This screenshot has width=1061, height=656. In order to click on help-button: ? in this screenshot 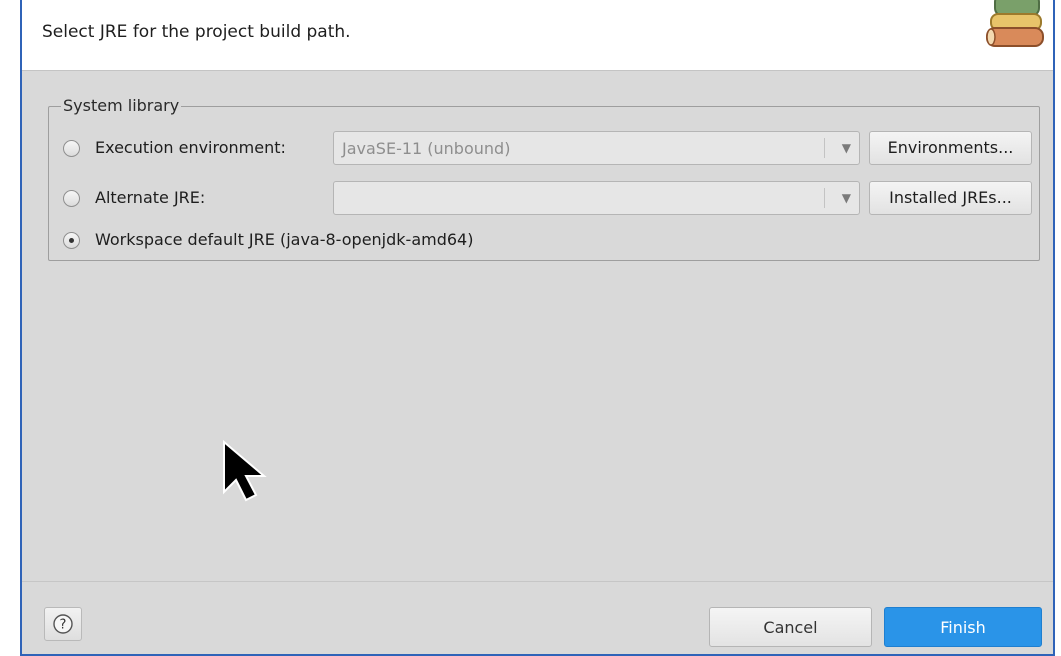, I will do `click(63, 624)`.